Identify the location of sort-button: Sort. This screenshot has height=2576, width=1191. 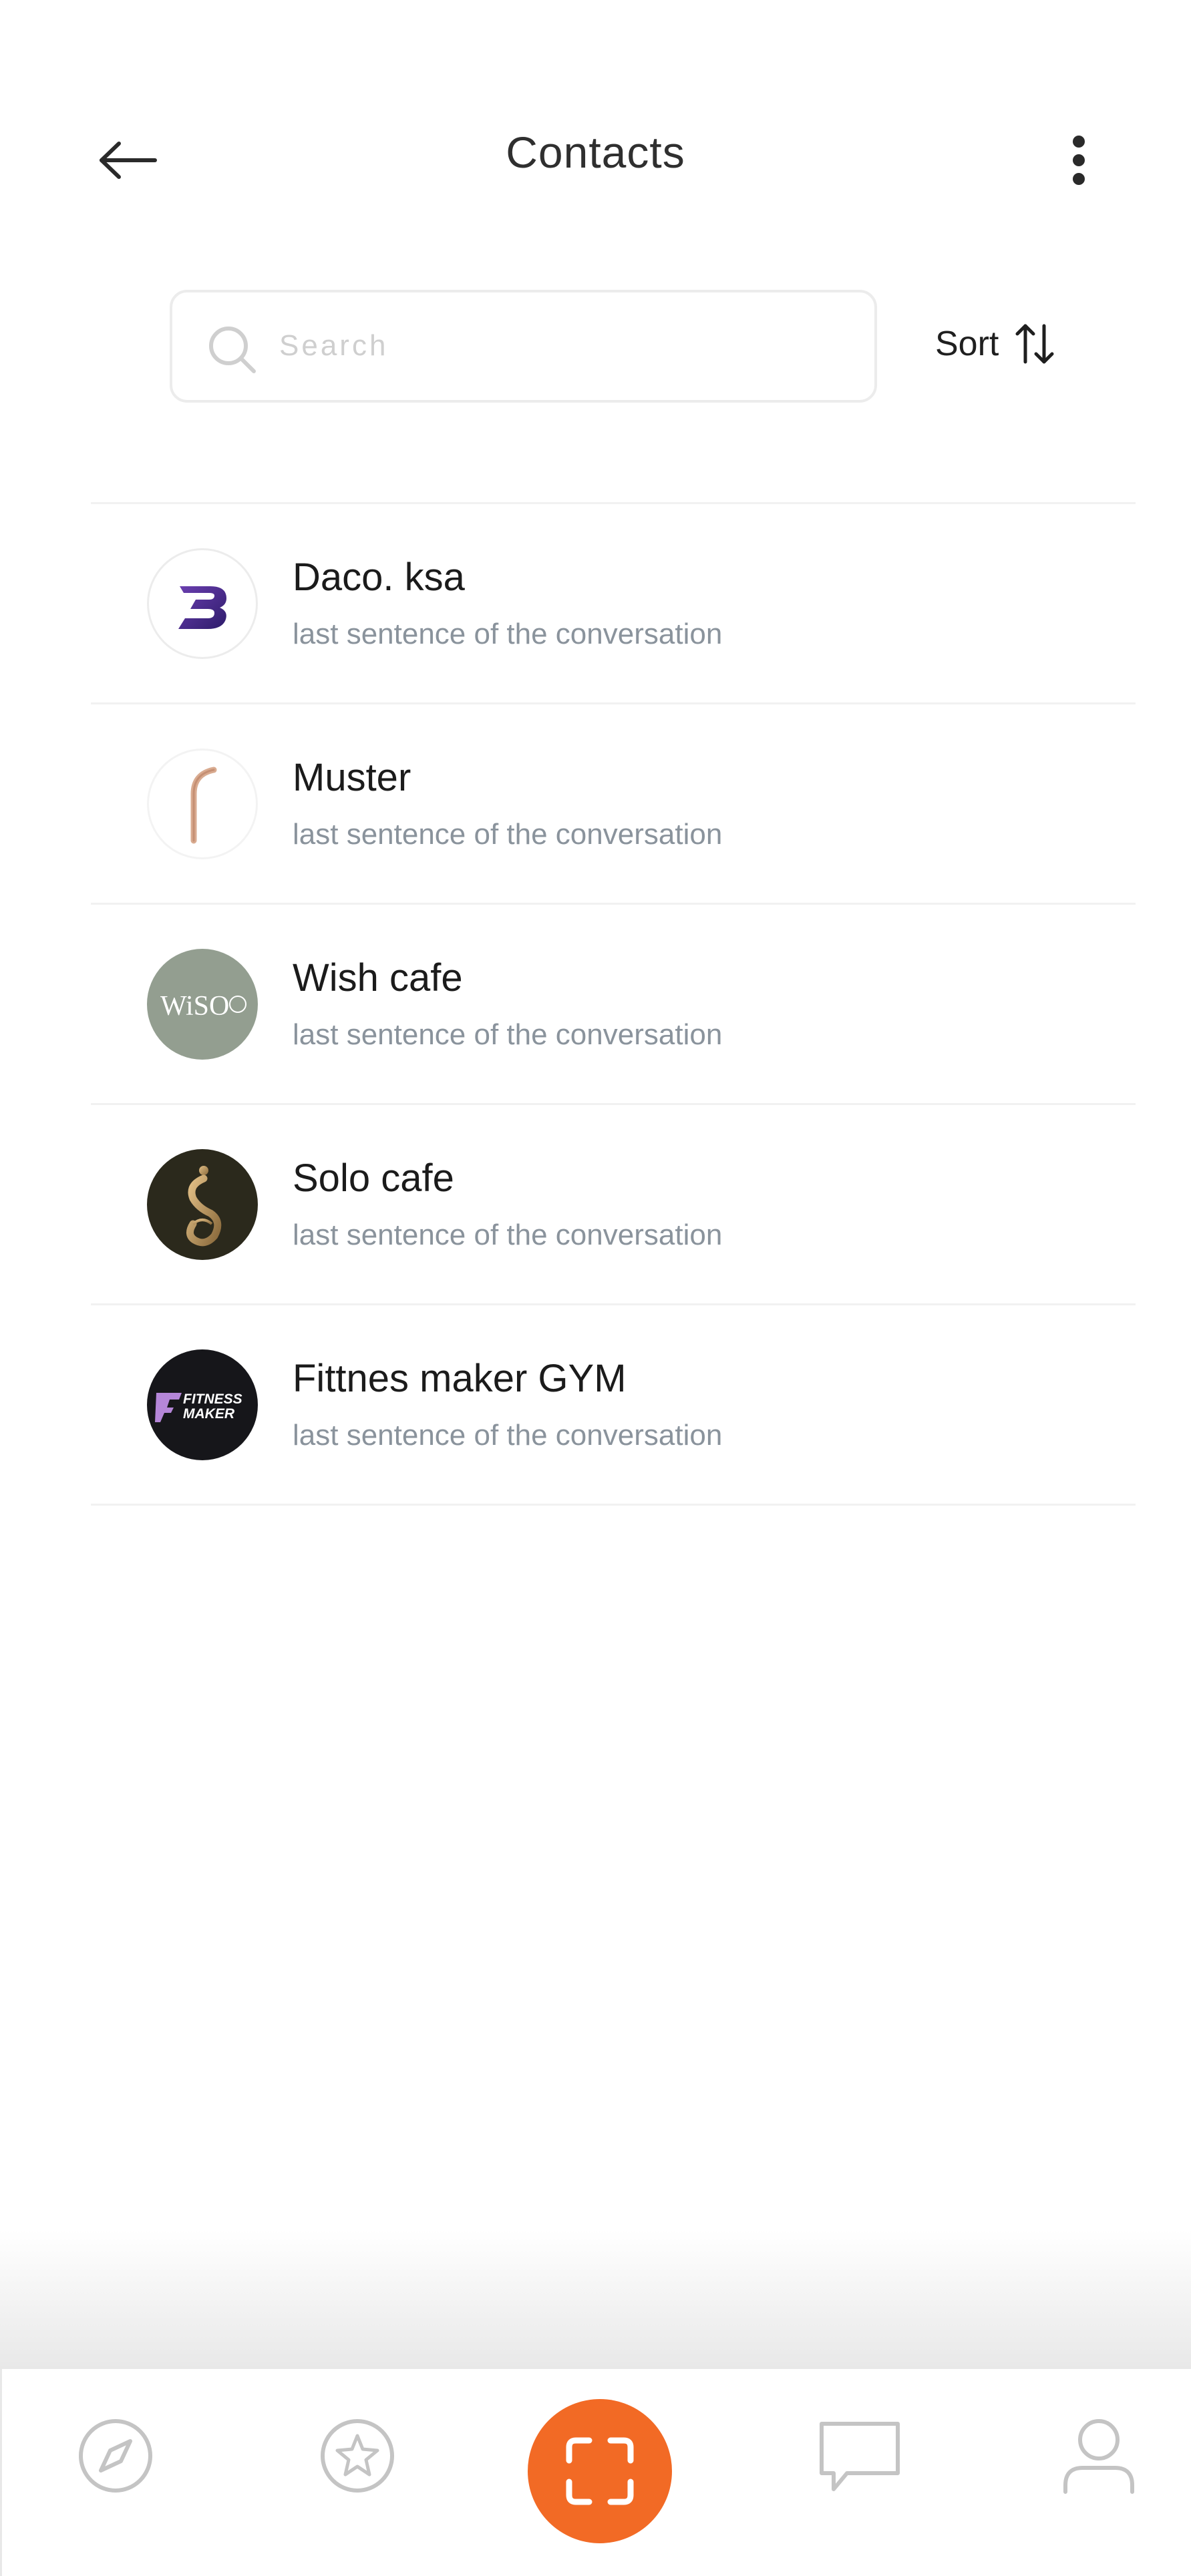
(995, 344).